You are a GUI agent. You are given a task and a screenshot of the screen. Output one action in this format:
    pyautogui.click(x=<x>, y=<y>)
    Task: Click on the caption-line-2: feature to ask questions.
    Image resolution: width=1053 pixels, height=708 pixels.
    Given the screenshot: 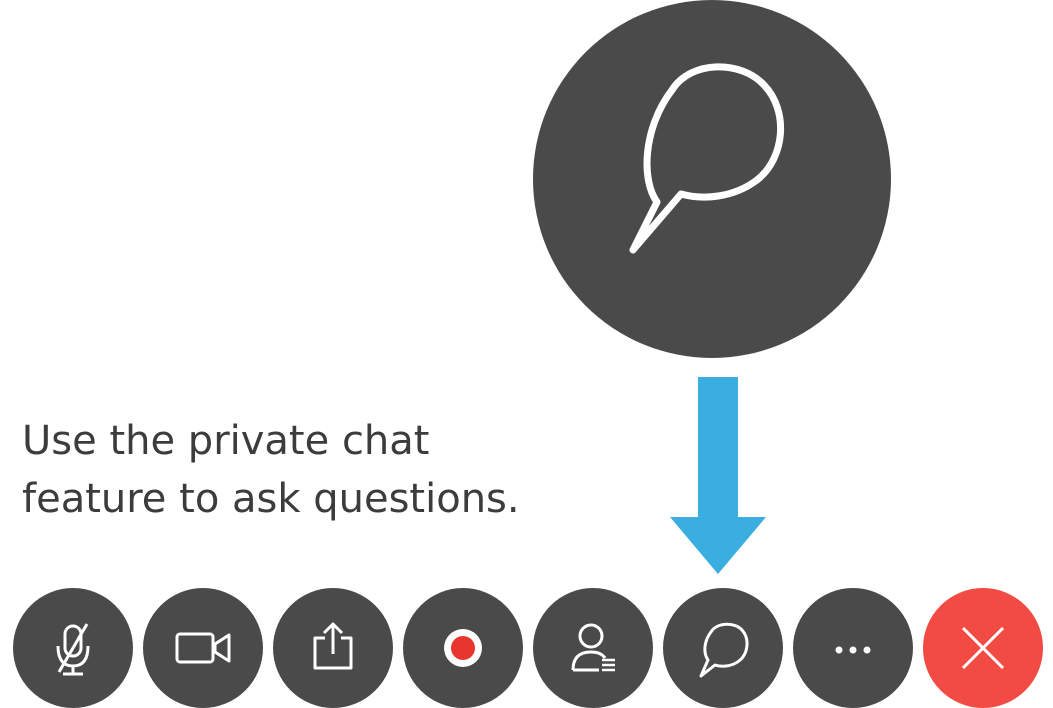 What is the action you would take?
    pyautogui.click(x=271, y=499)
    